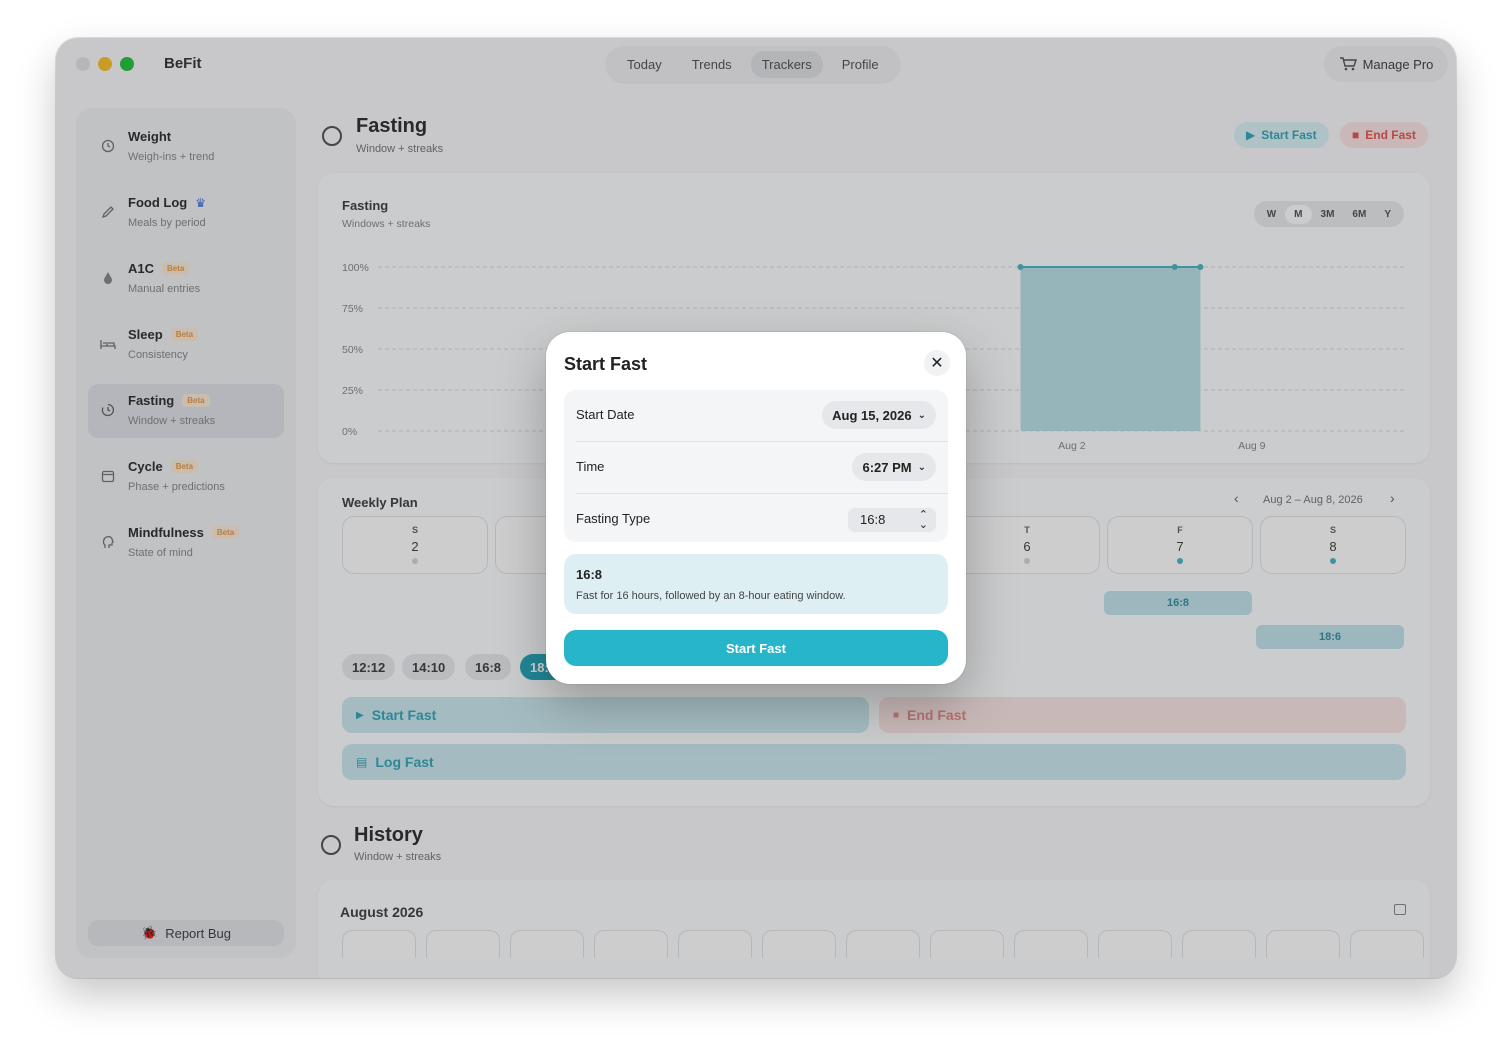 This screenshot has height=1052, width=1512. Describe the element at coordinates (590, 466) in the screenshot. I see `time-label: Time` at that location.